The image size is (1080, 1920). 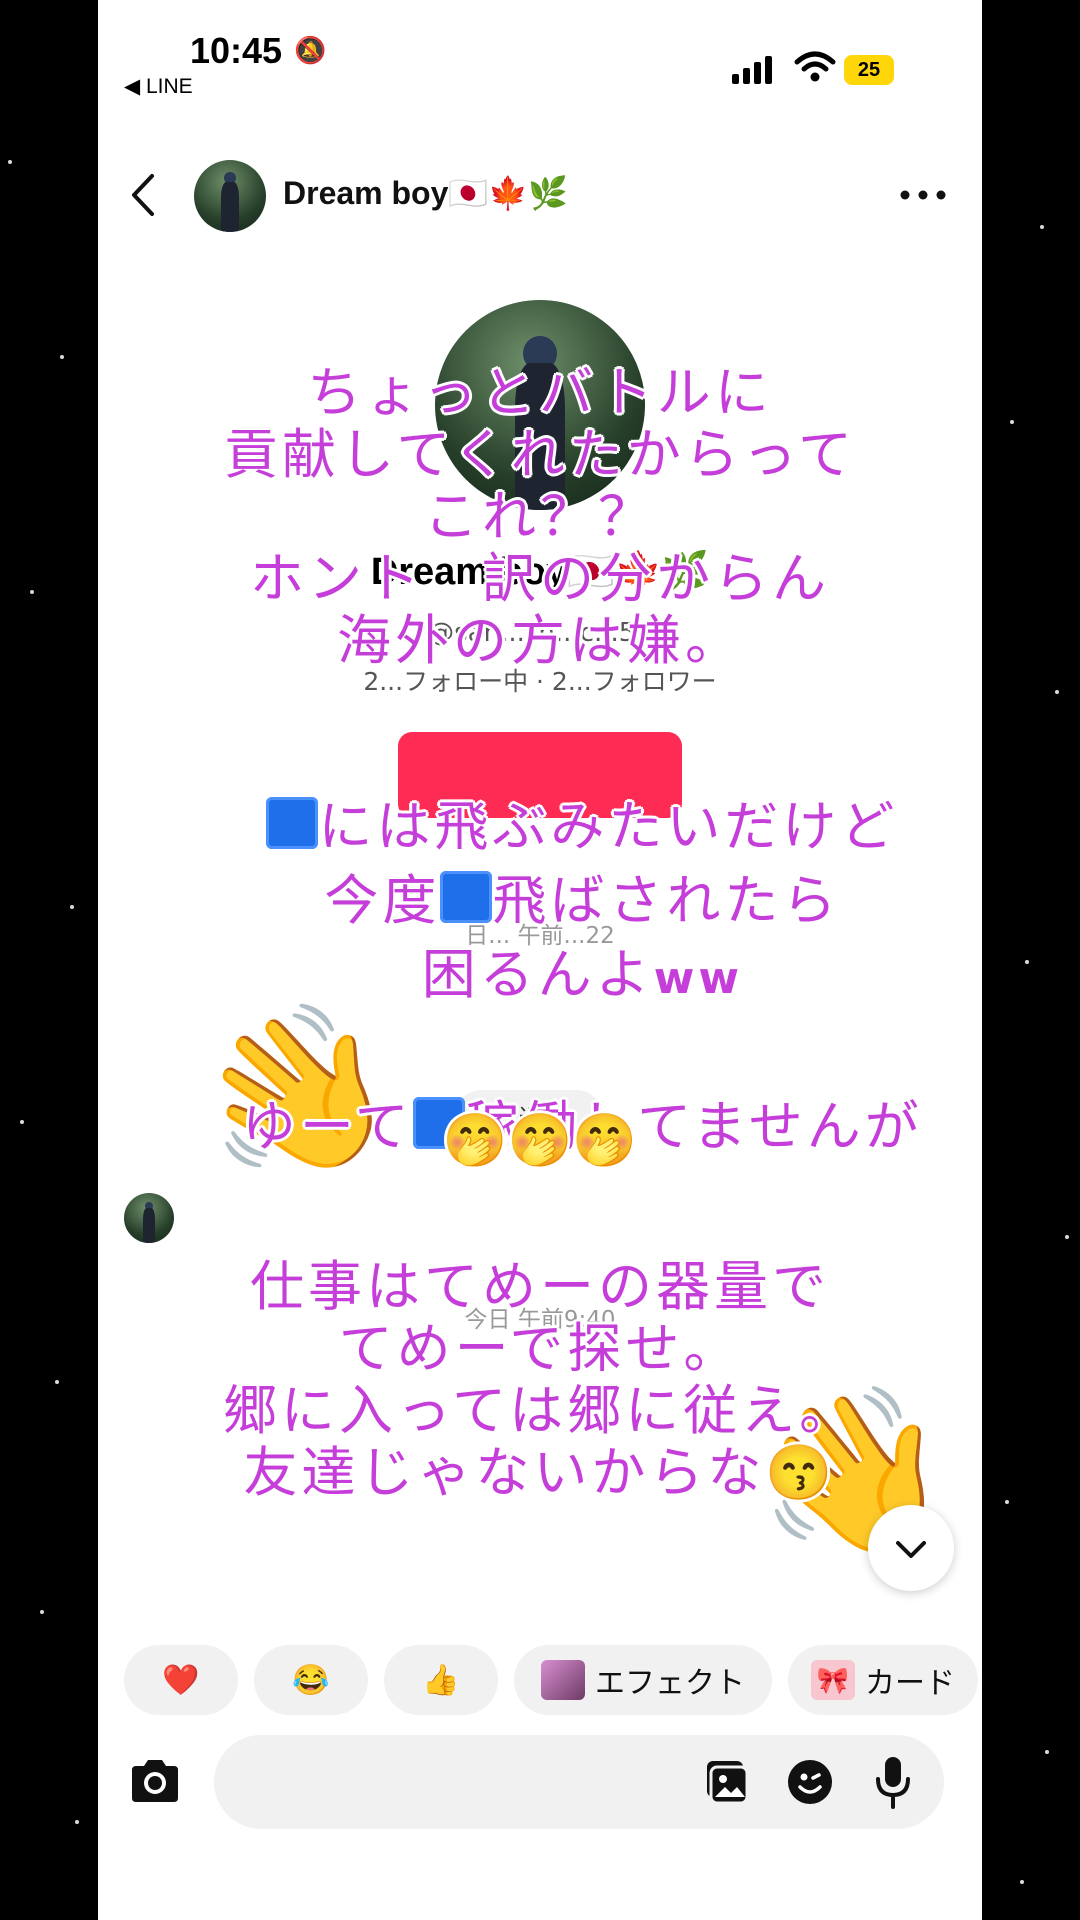 I want to click on cellular-signal-icon, so click(x=752, y=68).